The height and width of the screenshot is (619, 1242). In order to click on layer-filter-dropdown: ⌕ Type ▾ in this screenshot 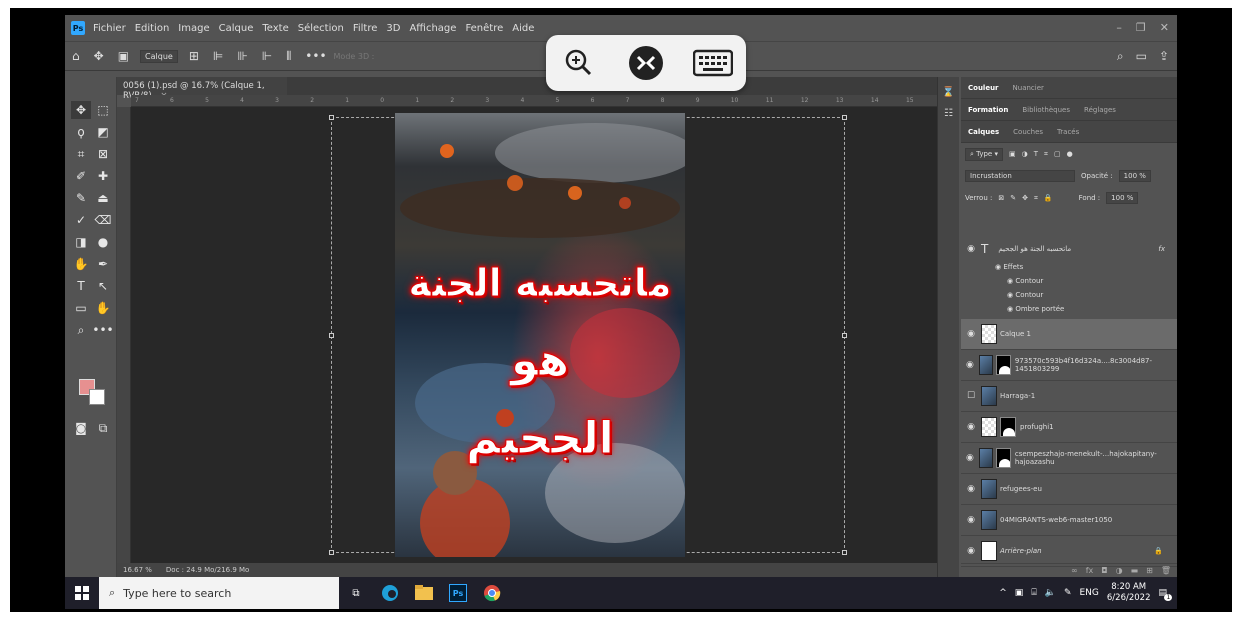, I will do `click(984, 154)`.